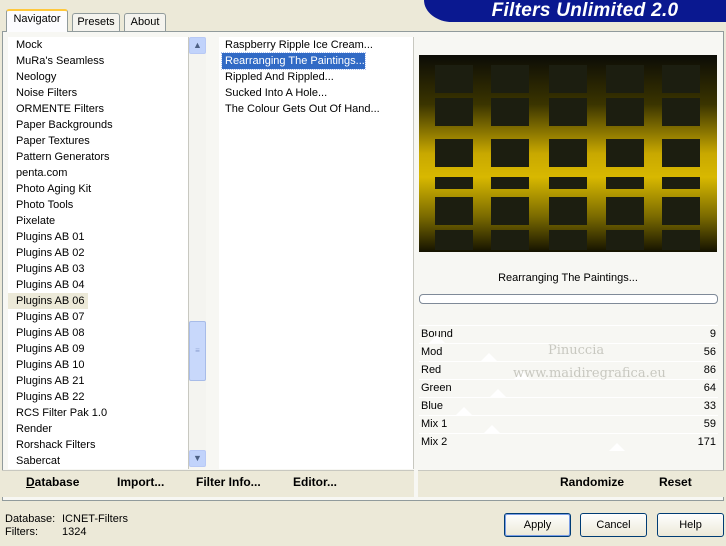 The image size is (726, 546). I want to click on slider-mix-1: Mix 1 59, so click(568, 424).